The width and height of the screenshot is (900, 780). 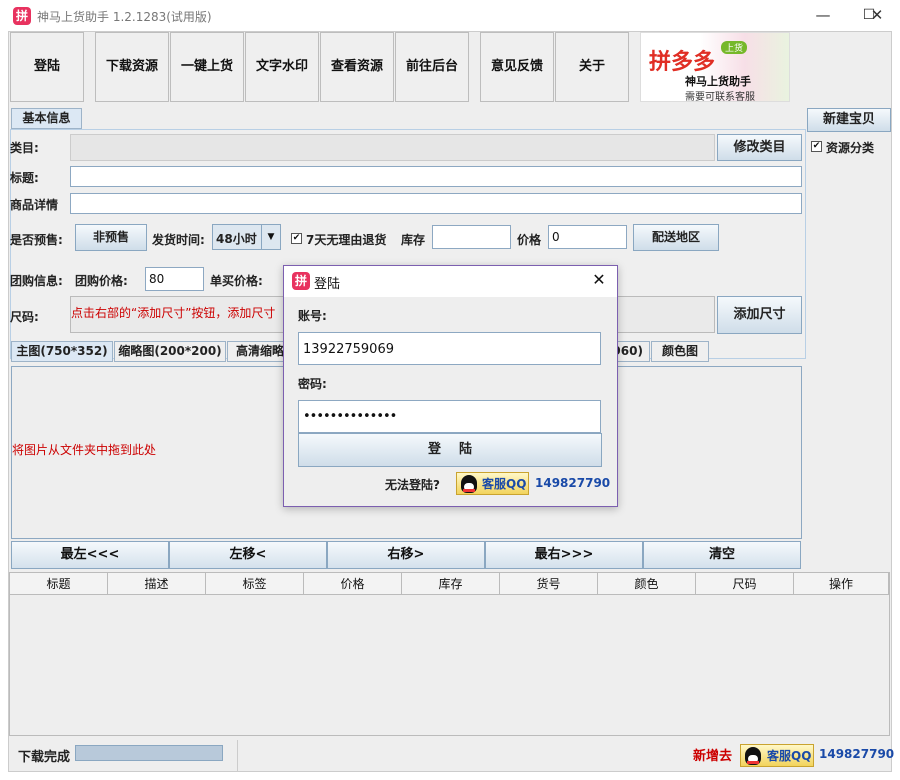 What do you see at coordinates (256, 351) in the screenshot?
I see `tab-hd-thumbnail: 高清缩略` at bounding box center [256, 351].